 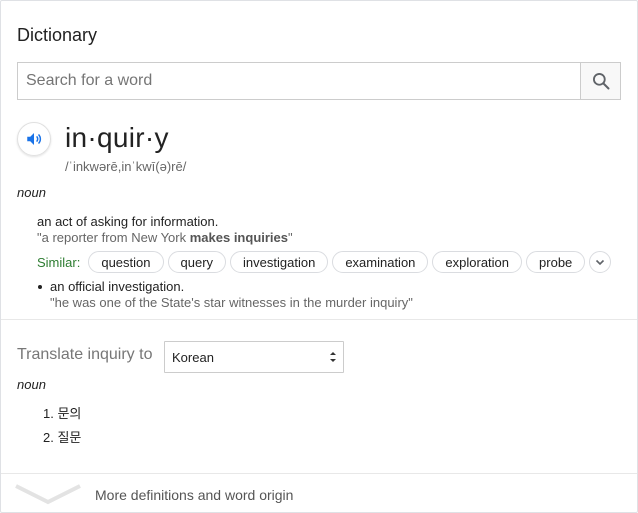 What do you see at coordinates (62, 413) in the screenshot?
I see `translation-item-1: 1. 문의` at bounding box center [62, 413].